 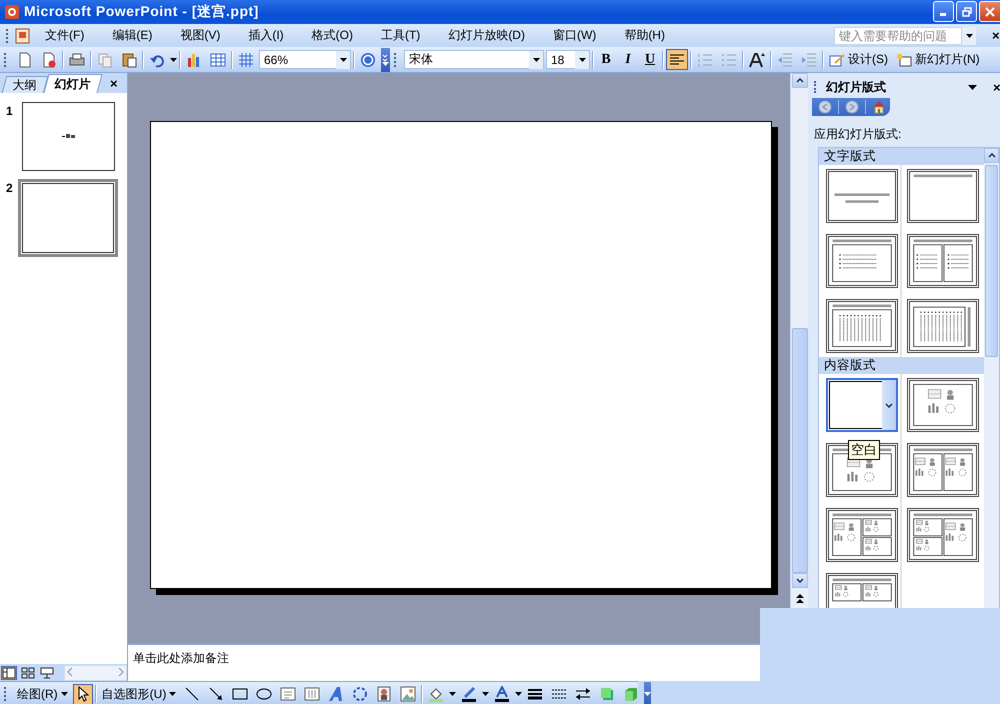 I want to click on slideshow-view-button, so click(x=47, y=673).